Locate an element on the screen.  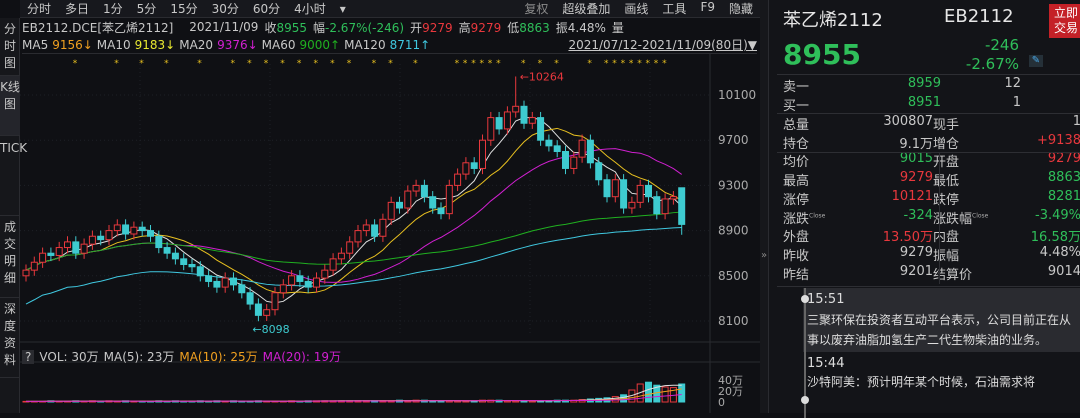
volume-label: 量 is located at coordinates (617, 27).